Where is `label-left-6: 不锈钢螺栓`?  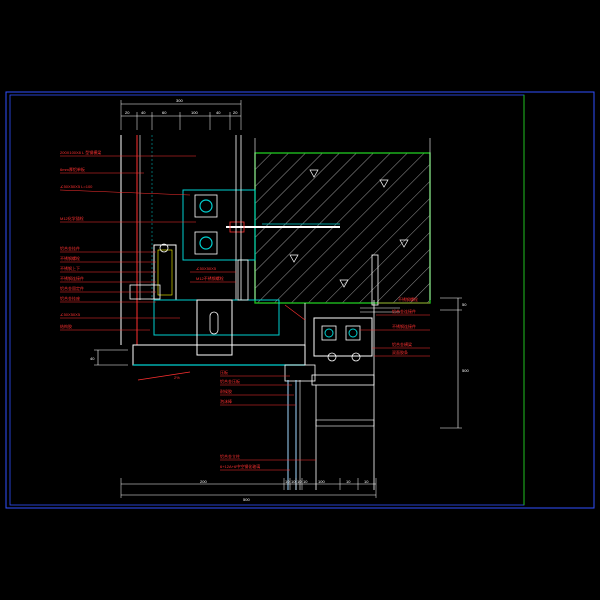
label-left-6: 不锈钢螺栓 is located at coordinates (70, 258).